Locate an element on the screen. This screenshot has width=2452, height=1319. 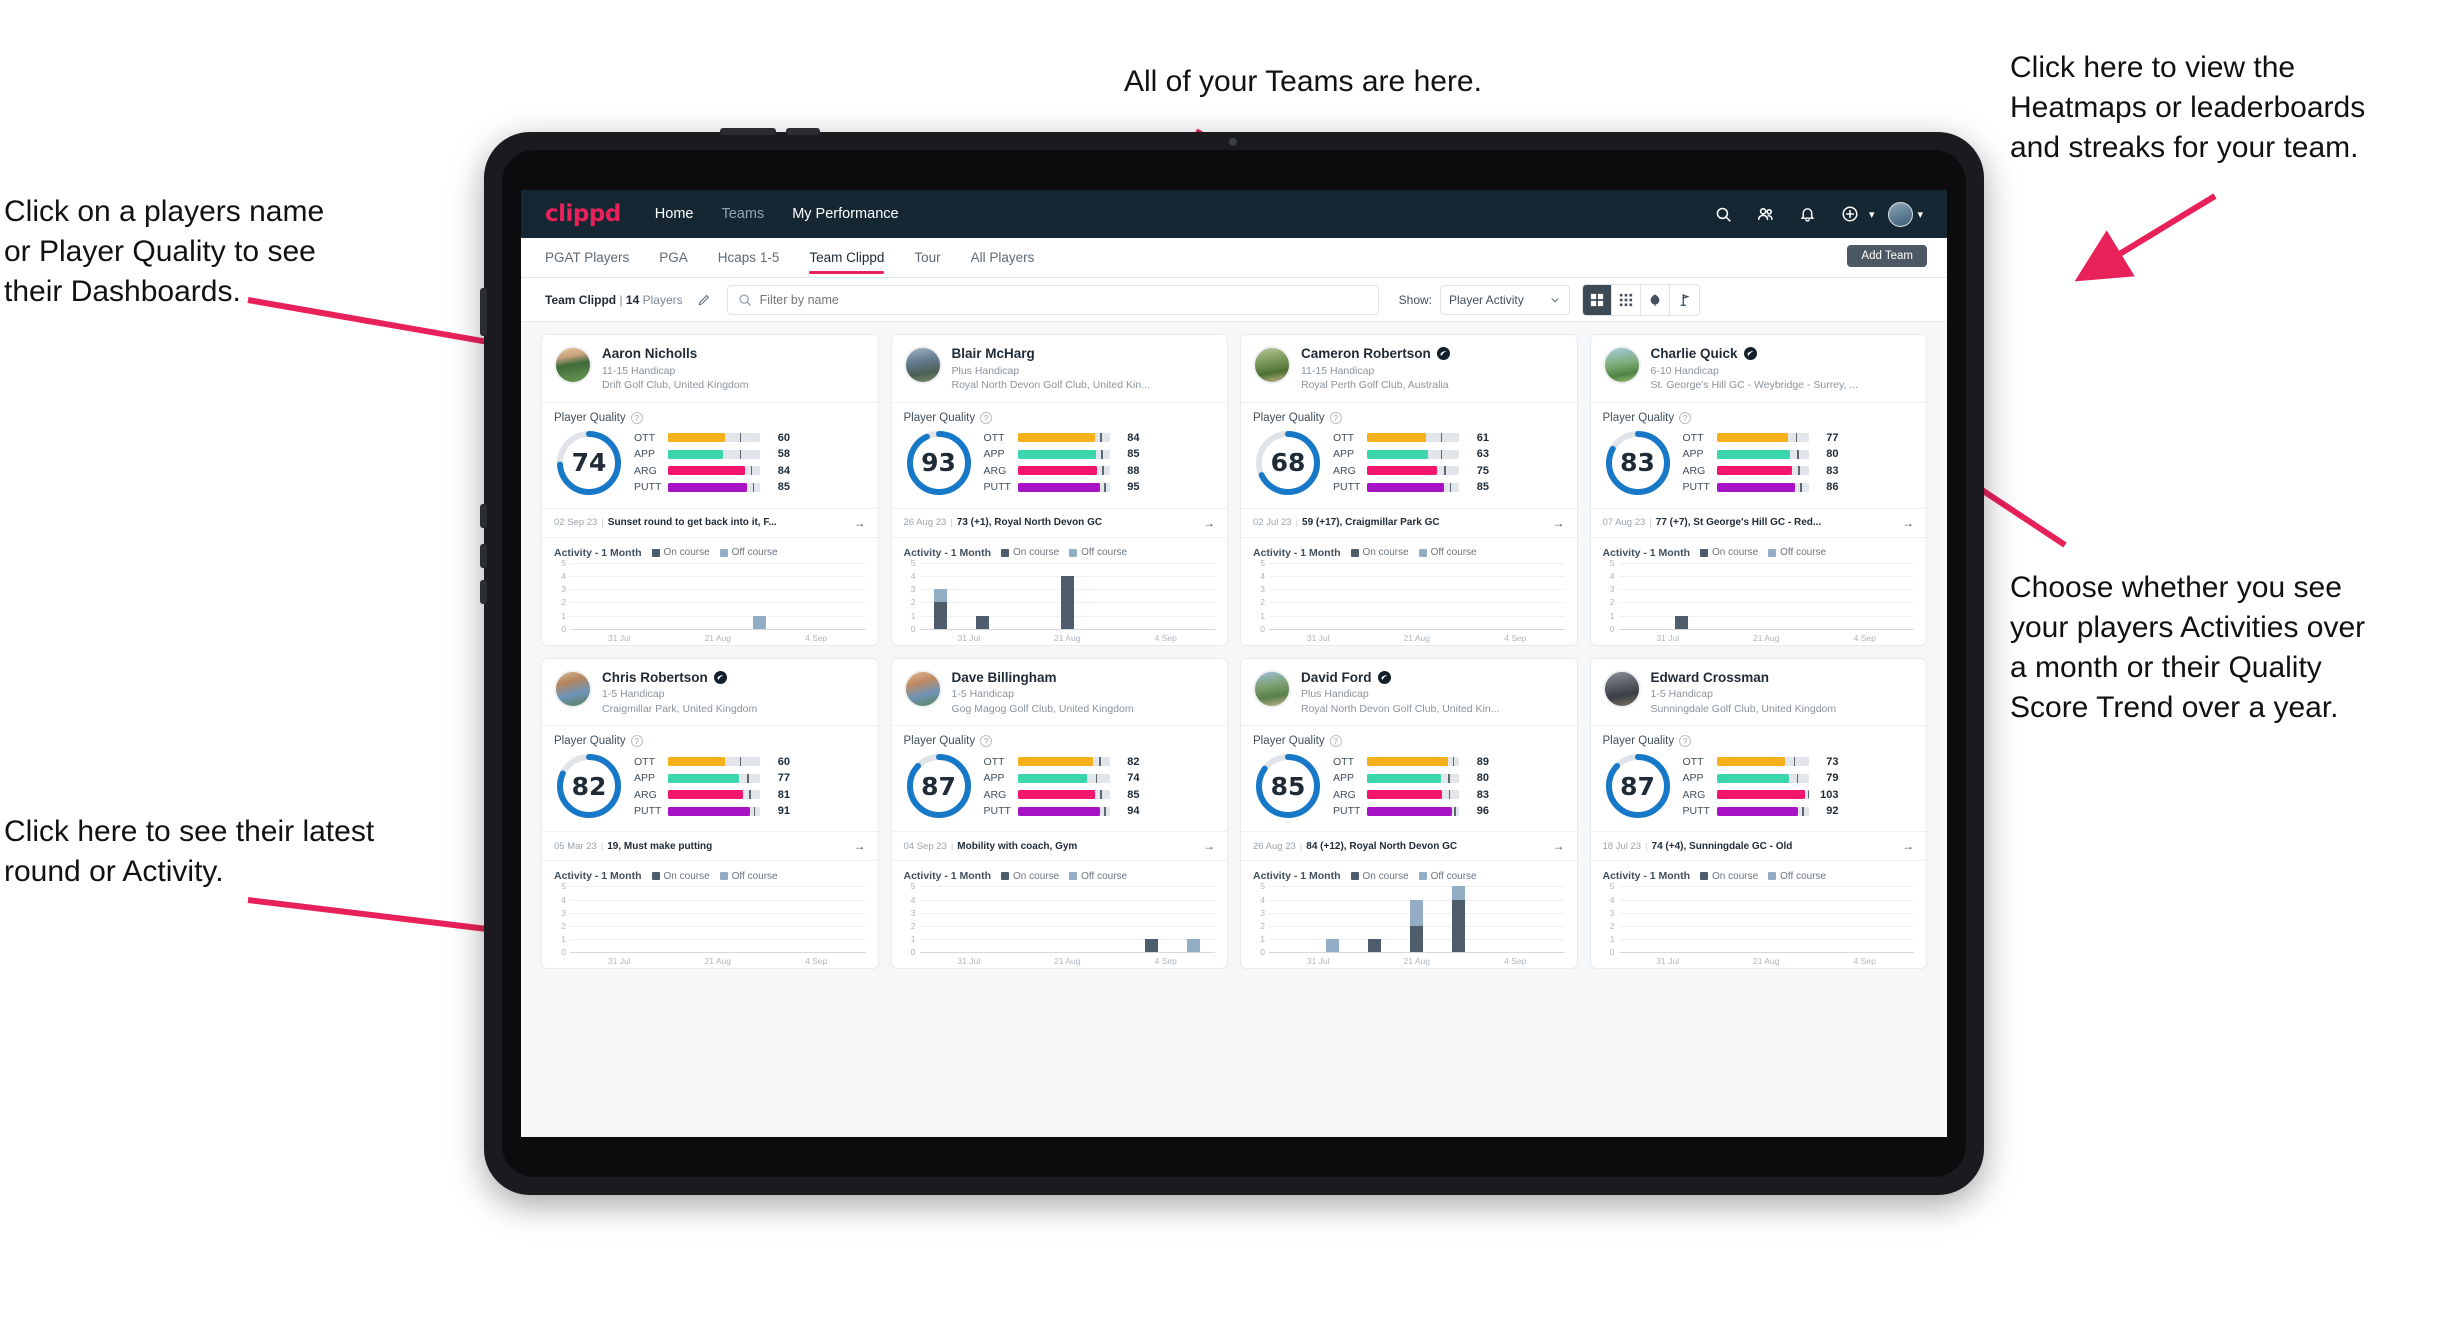
player-quality-body: 87 OTT 82 APP 74 ARG 85 PUTT 94 is located at coordinates (1060, 790).